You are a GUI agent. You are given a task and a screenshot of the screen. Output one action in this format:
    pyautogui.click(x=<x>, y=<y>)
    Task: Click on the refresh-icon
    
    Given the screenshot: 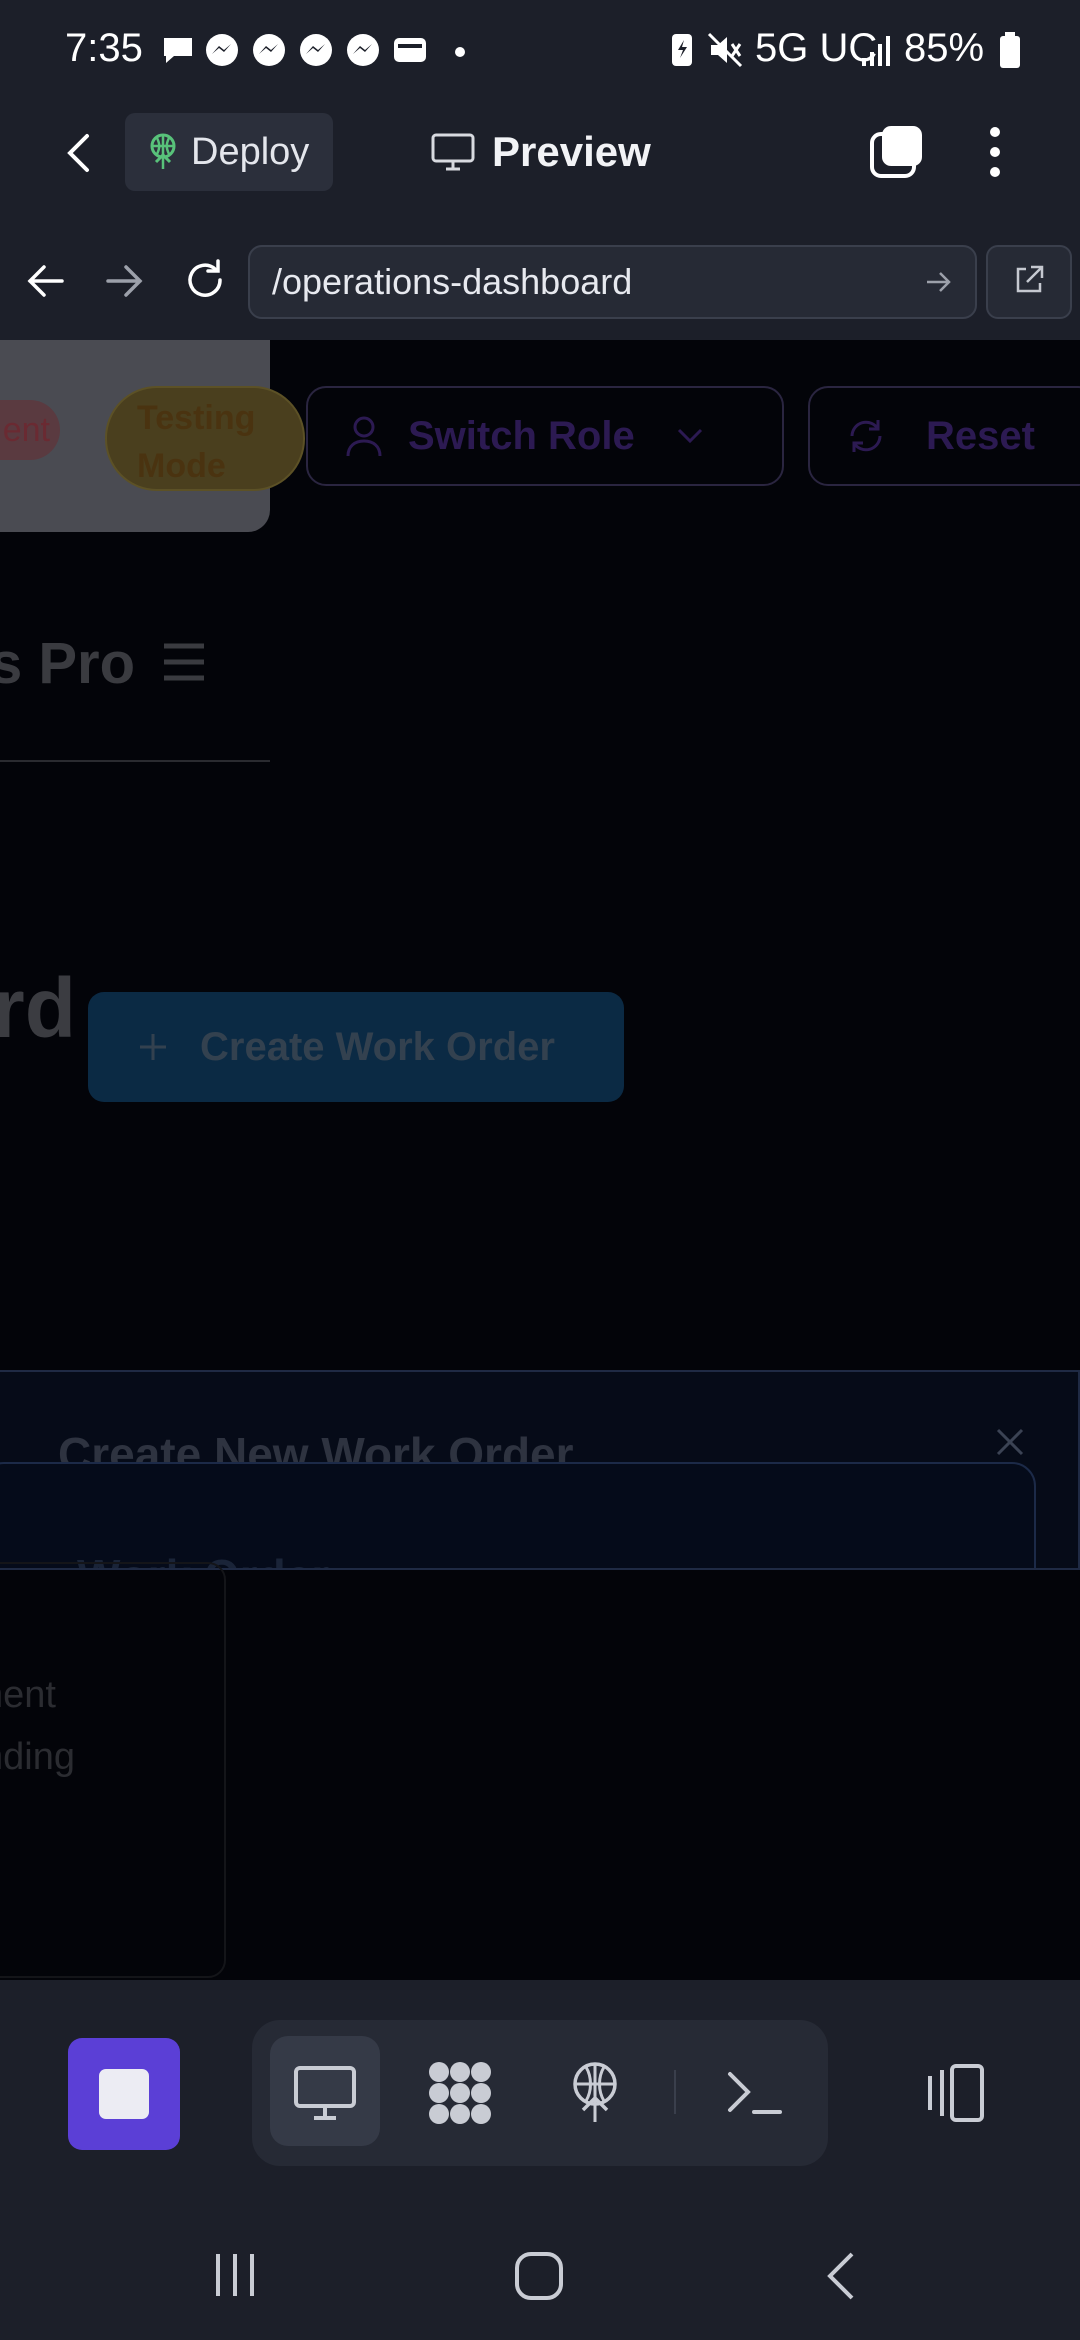 What is the action you would take?
    pyautogui.click(x=866, y=436)
    